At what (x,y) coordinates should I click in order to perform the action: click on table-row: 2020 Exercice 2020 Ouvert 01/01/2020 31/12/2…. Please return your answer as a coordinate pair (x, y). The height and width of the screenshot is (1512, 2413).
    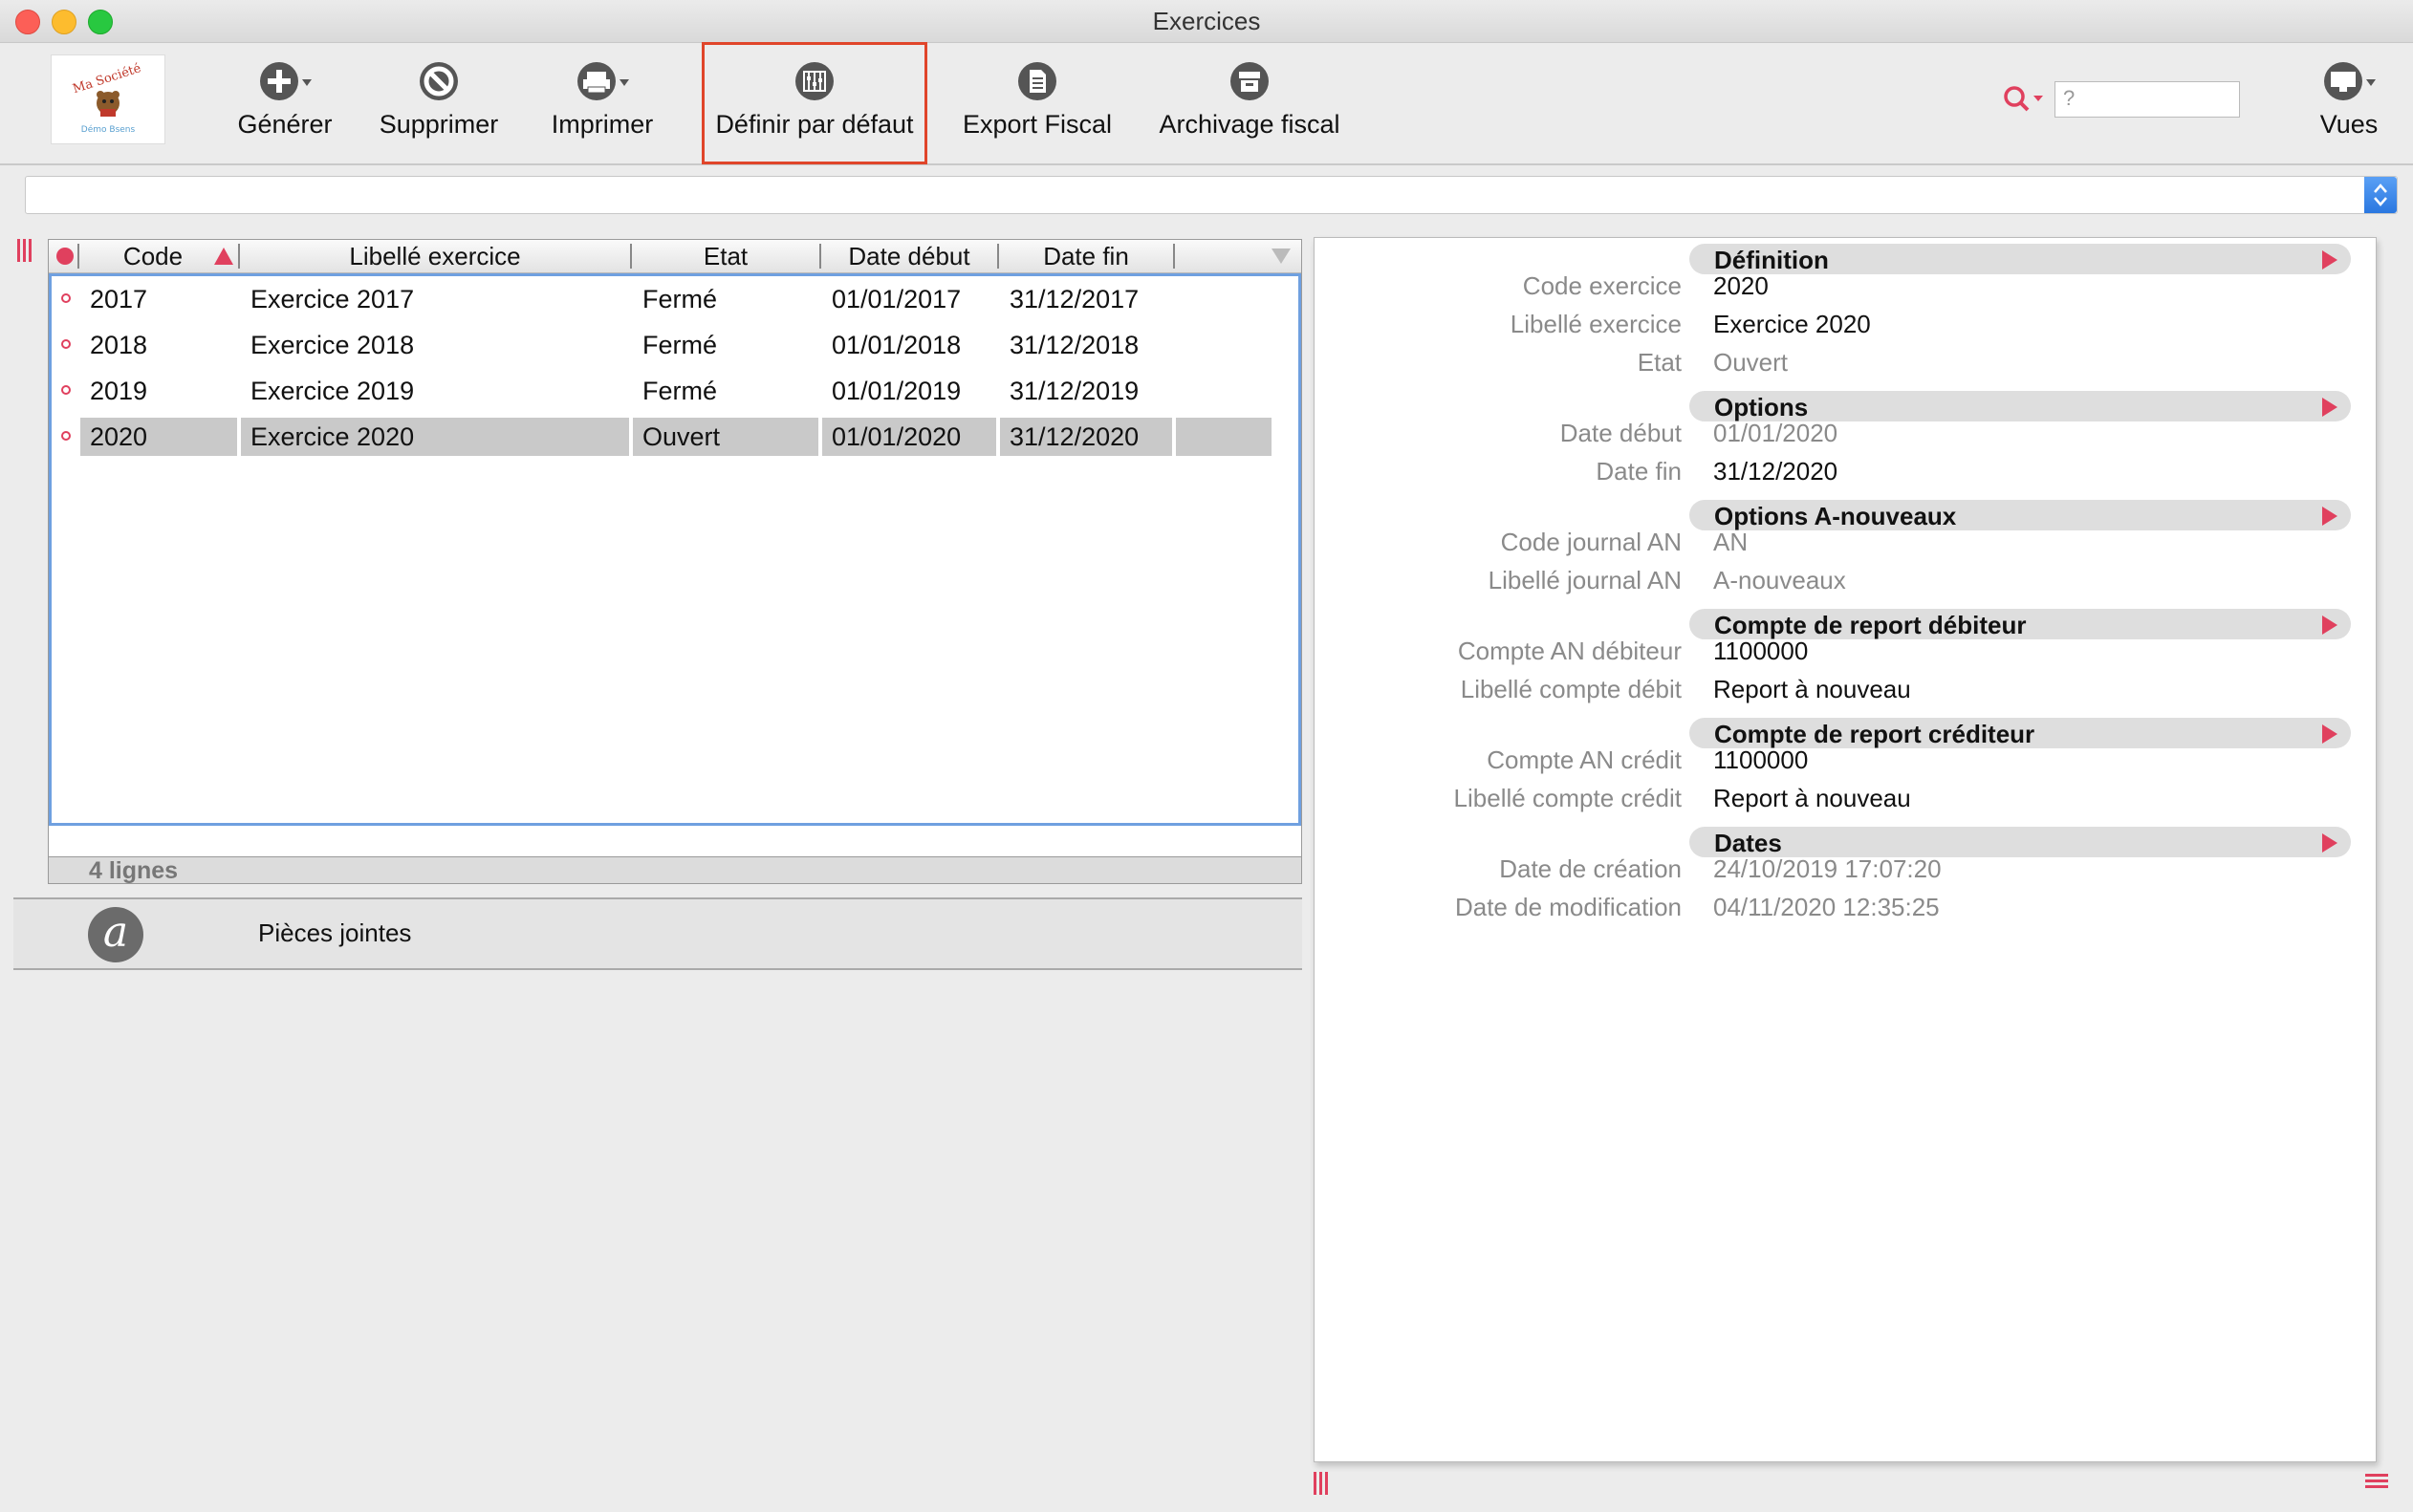
    Looking at the image, I should click on (673, 436).